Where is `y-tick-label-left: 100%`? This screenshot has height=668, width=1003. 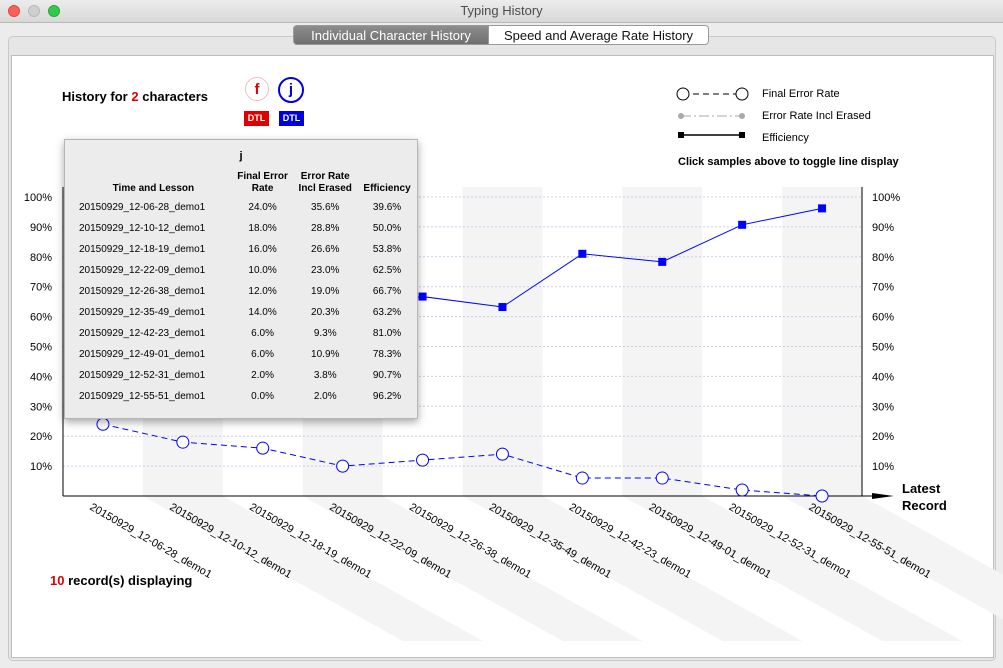 y-tick-label-left: 100% is located at coordinates (38, 198).